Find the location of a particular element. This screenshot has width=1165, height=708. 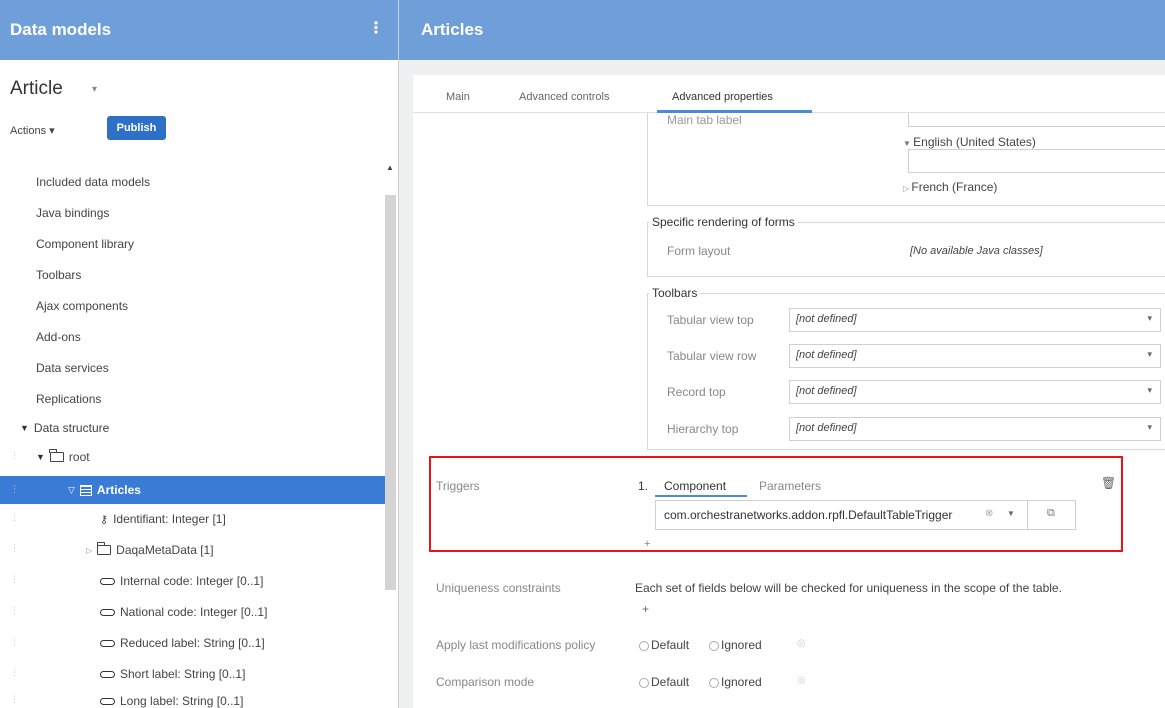

tree-node-label: Data structure is located at coordinates (71, 428).